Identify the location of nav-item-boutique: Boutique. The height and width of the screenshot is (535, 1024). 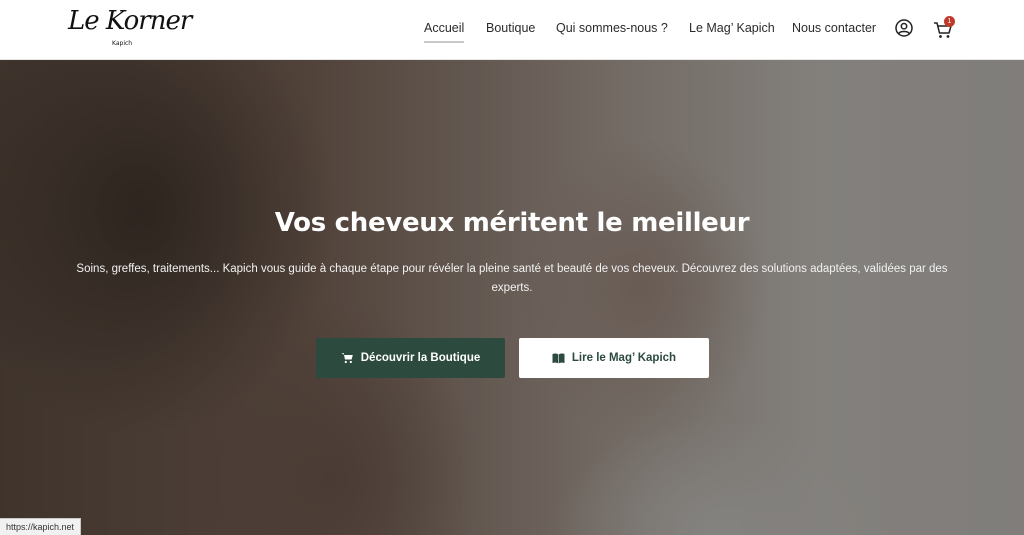
(510, 28).